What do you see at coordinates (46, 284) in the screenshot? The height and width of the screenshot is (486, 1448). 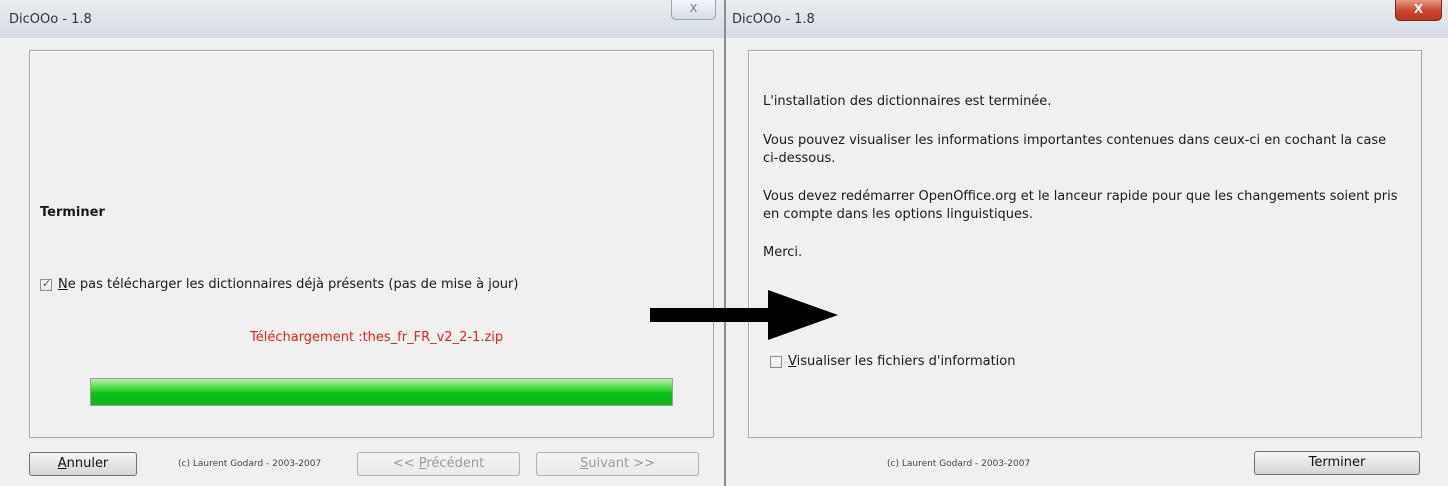 I see `skip-existing-checkbox` at bounding box center [46, 284].